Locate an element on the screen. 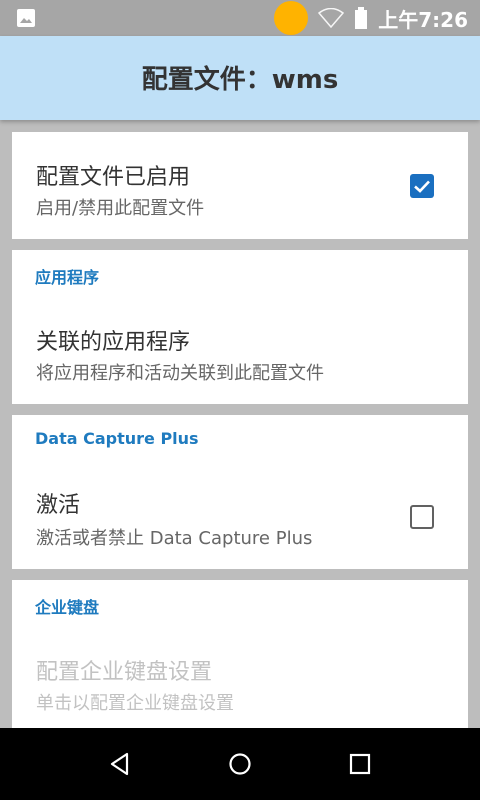  activate-dcp-preference: 激活 激活或者禁止 Data Capture Plus is located at coordinates (240, 516).